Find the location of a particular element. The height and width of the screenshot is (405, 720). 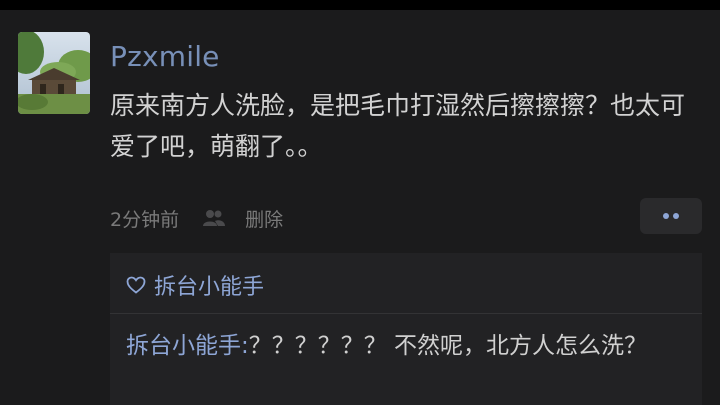

comment-meta: 2分钟前 删除 is located at coordinates (196, 218).